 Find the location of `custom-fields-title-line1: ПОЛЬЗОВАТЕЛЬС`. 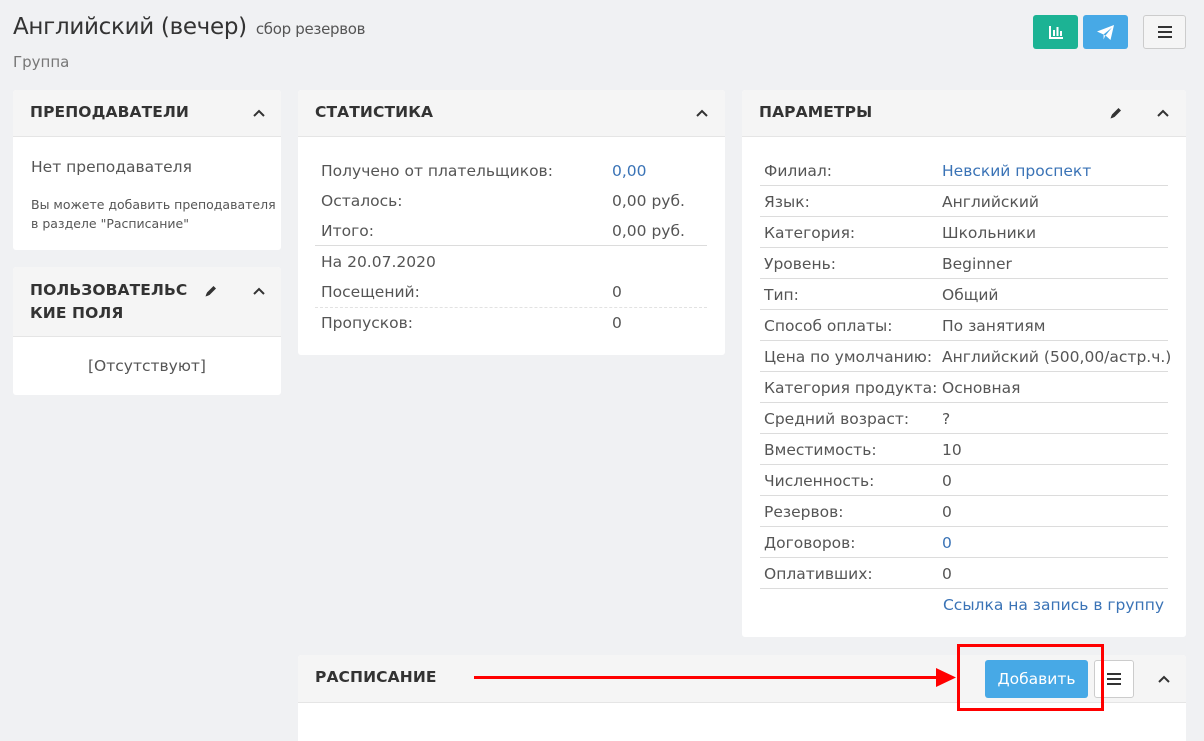

custom-fields-title-line1: ПОЛЬЗОВАТЕЛЬС is located at coordinates (109, 290).